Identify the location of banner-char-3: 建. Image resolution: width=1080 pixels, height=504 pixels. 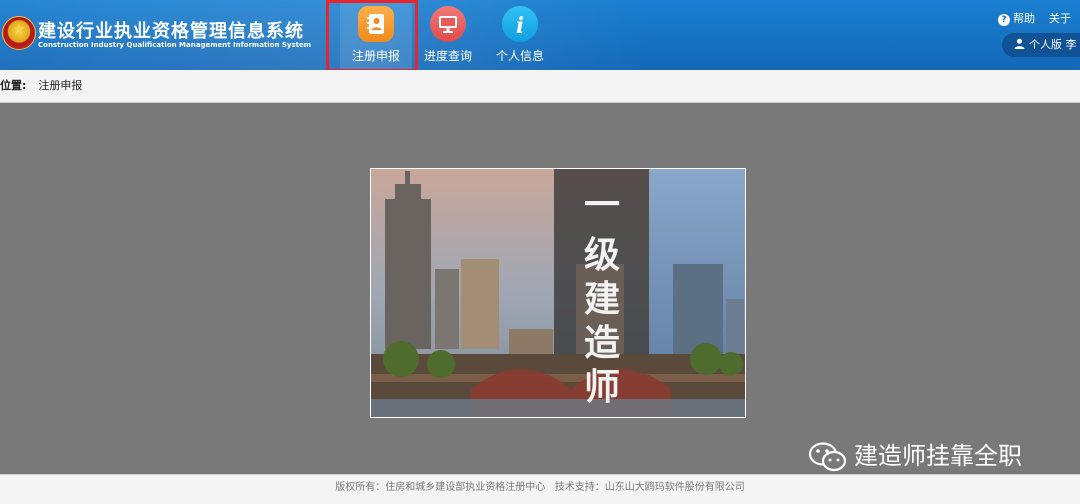
(602, 299).